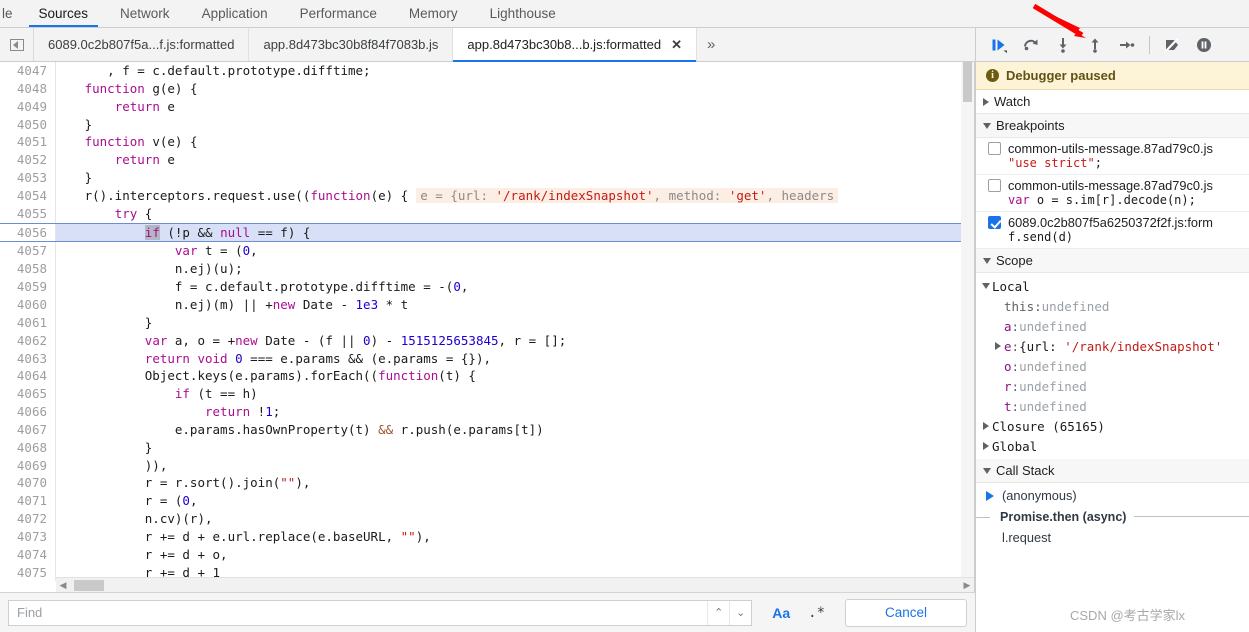  What do you see at coordinates (28, 465) in the screenshot?
I see `line-number: 4069` at bounding box center [28, 465].